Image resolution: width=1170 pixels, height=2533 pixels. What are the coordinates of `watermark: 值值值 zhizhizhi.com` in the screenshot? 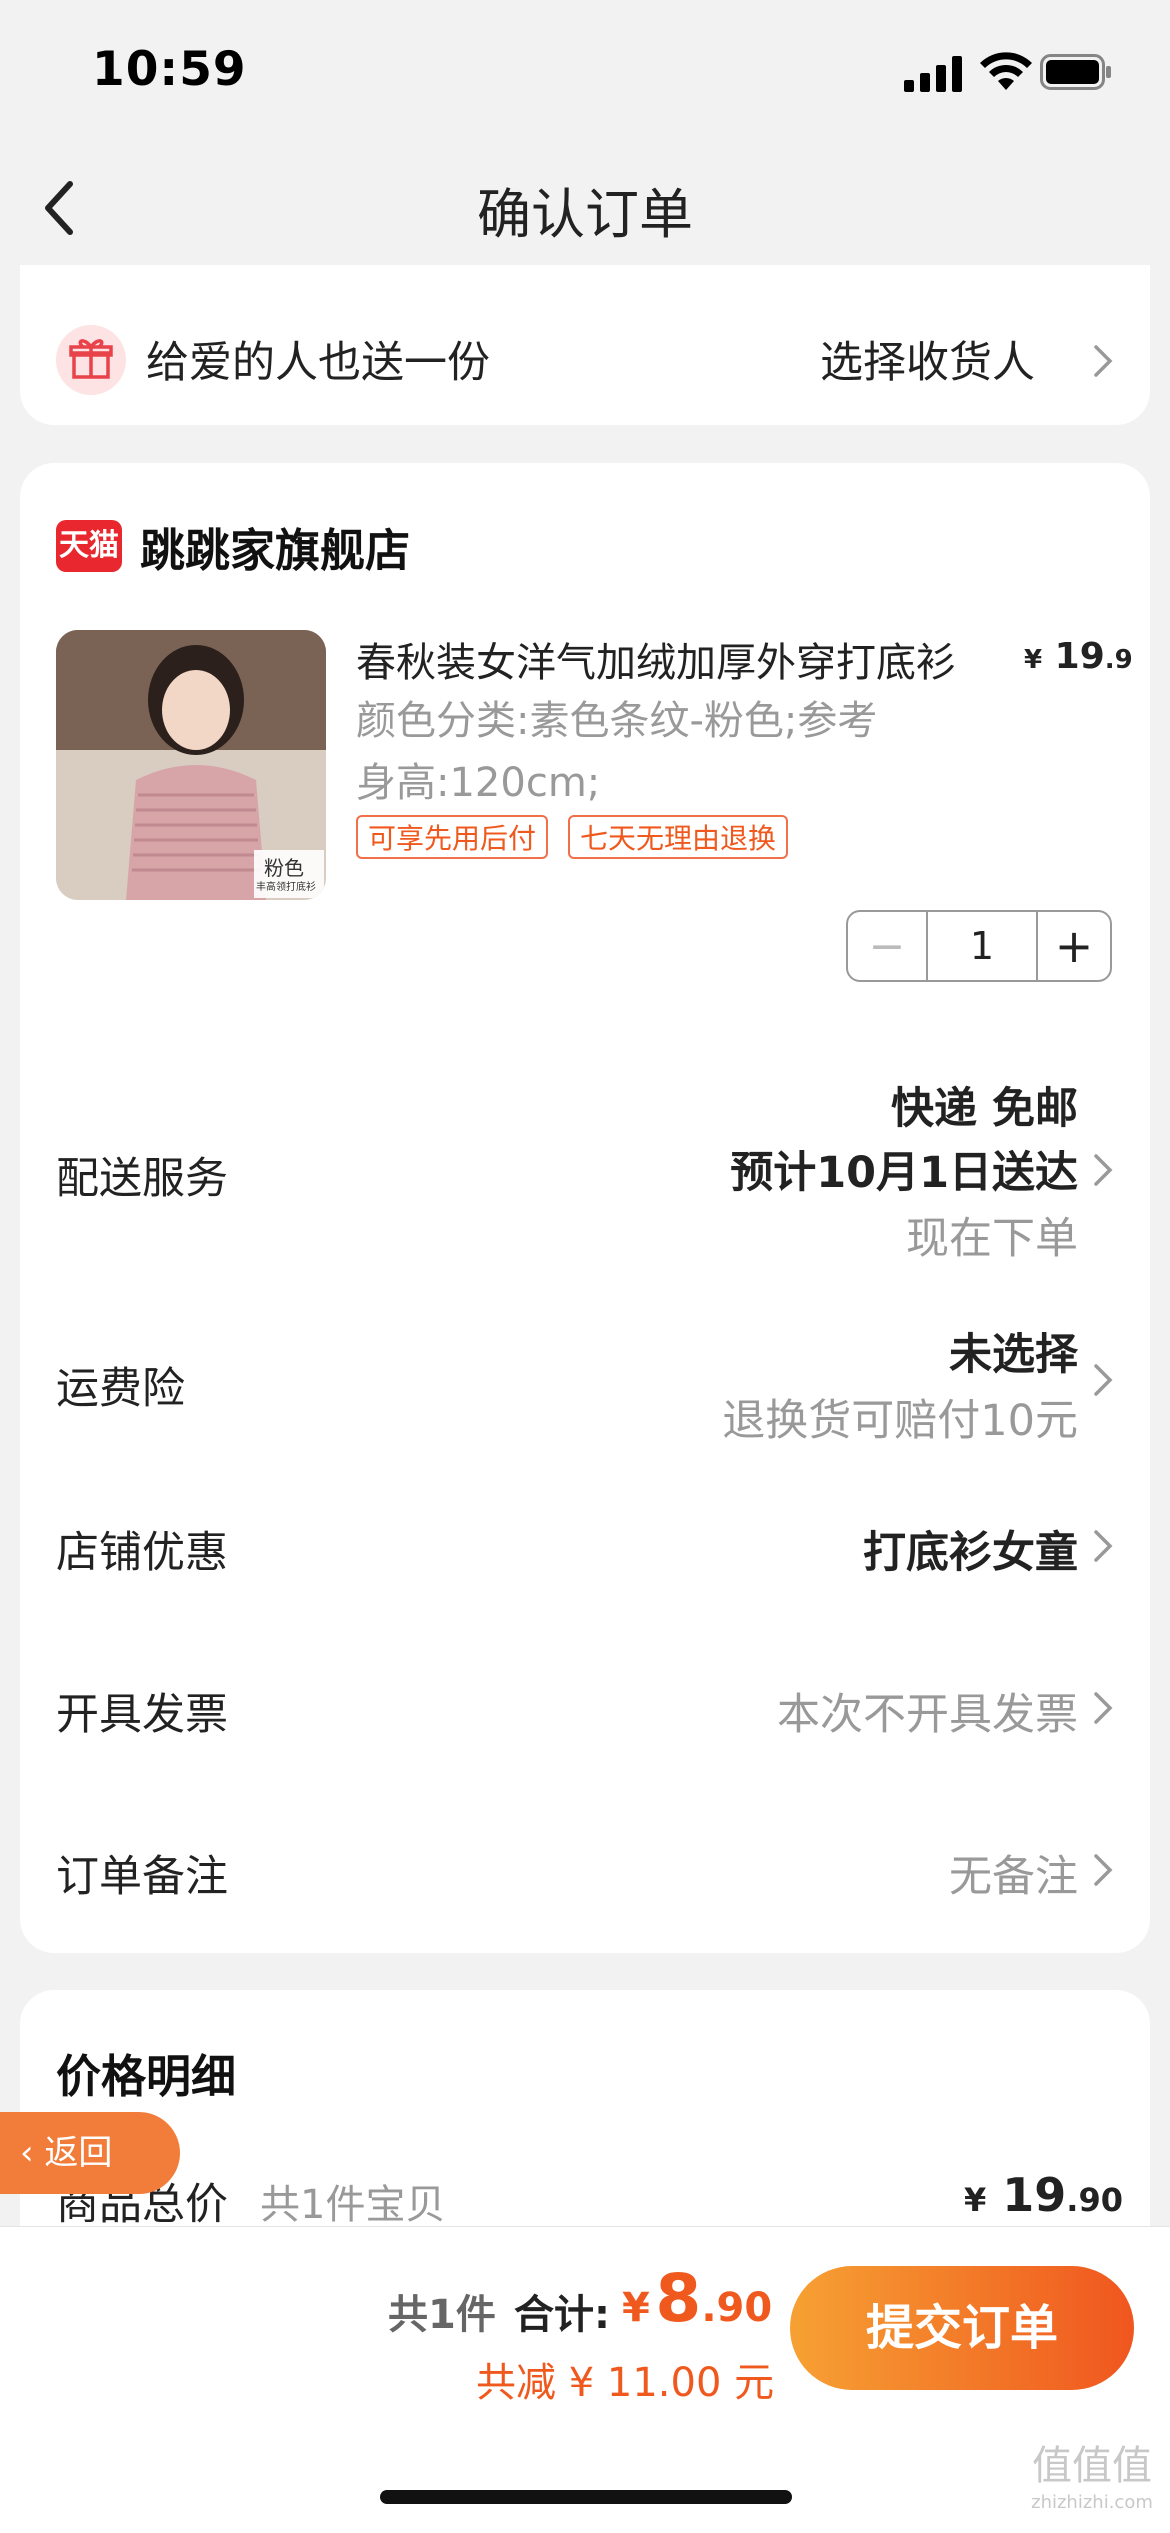 It's located at (1092, 2481).